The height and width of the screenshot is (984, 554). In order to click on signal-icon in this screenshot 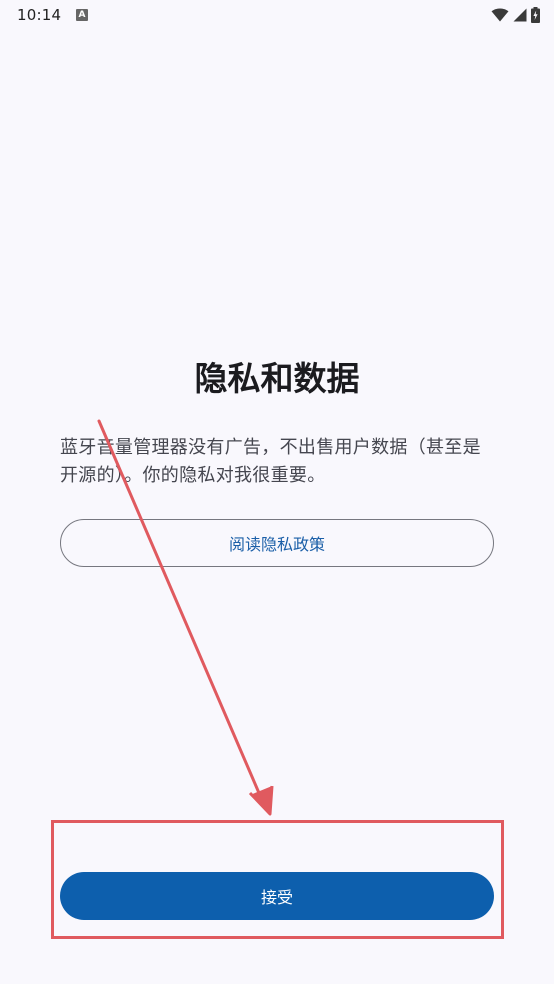, I will do `click(520, 15)`.